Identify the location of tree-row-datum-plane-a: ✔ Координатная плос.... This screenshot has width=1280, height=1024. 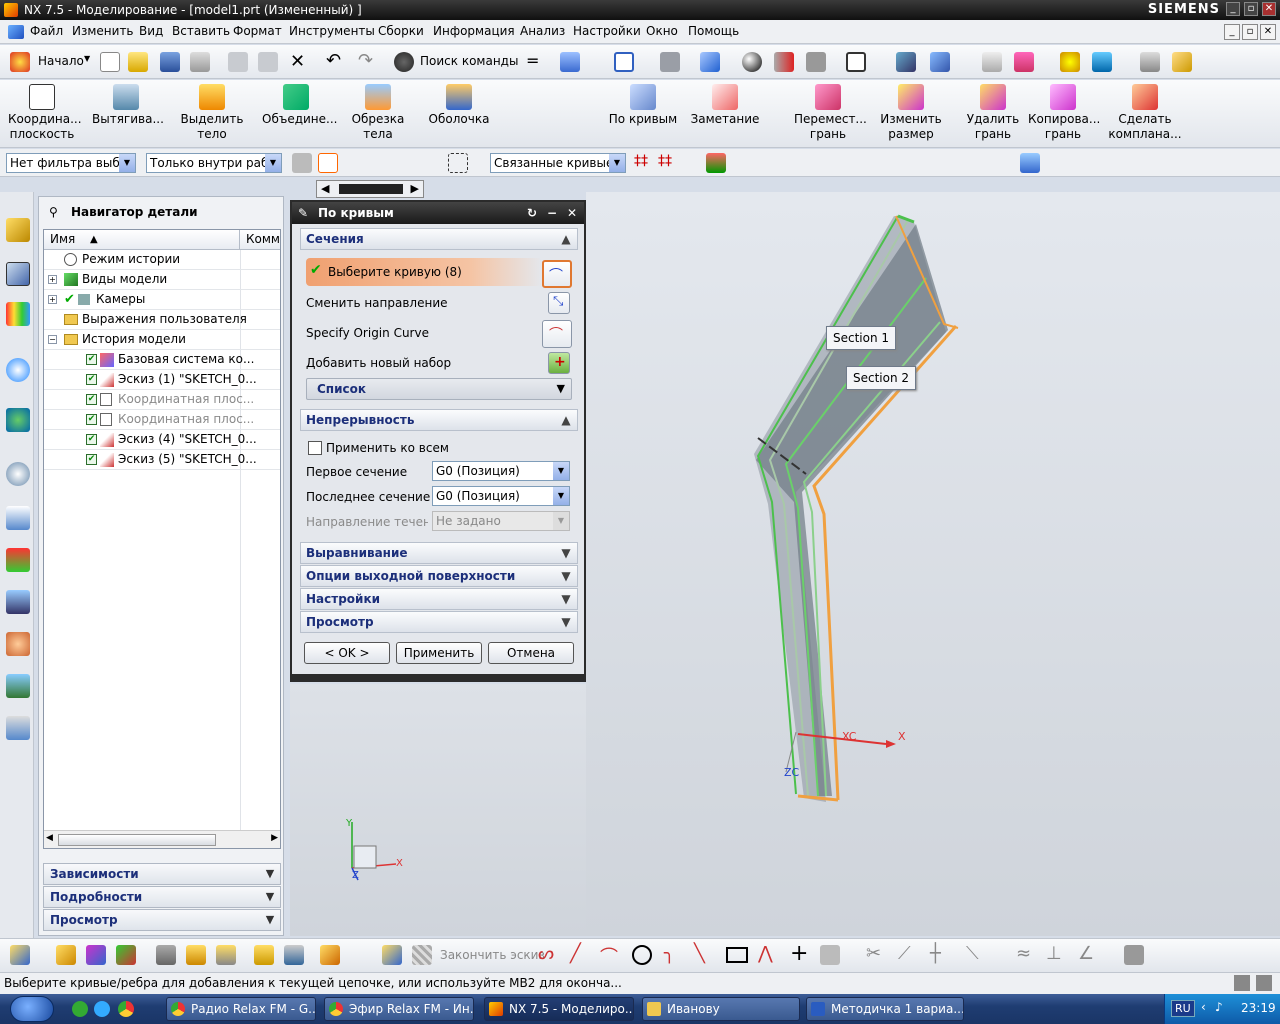
(162, 400).